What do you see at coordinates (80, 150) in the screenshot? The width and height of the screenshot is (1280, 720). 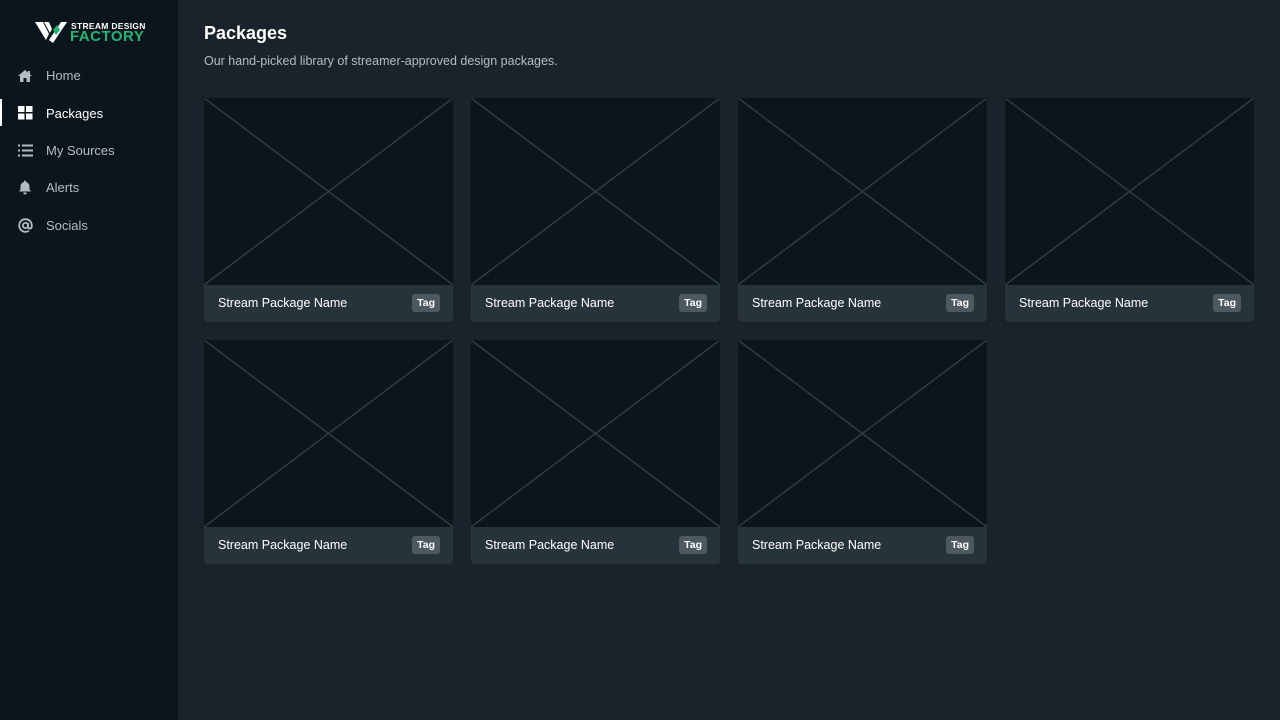 I see `sidebar-item-label: My Sources` at bounding box center [80, 150].